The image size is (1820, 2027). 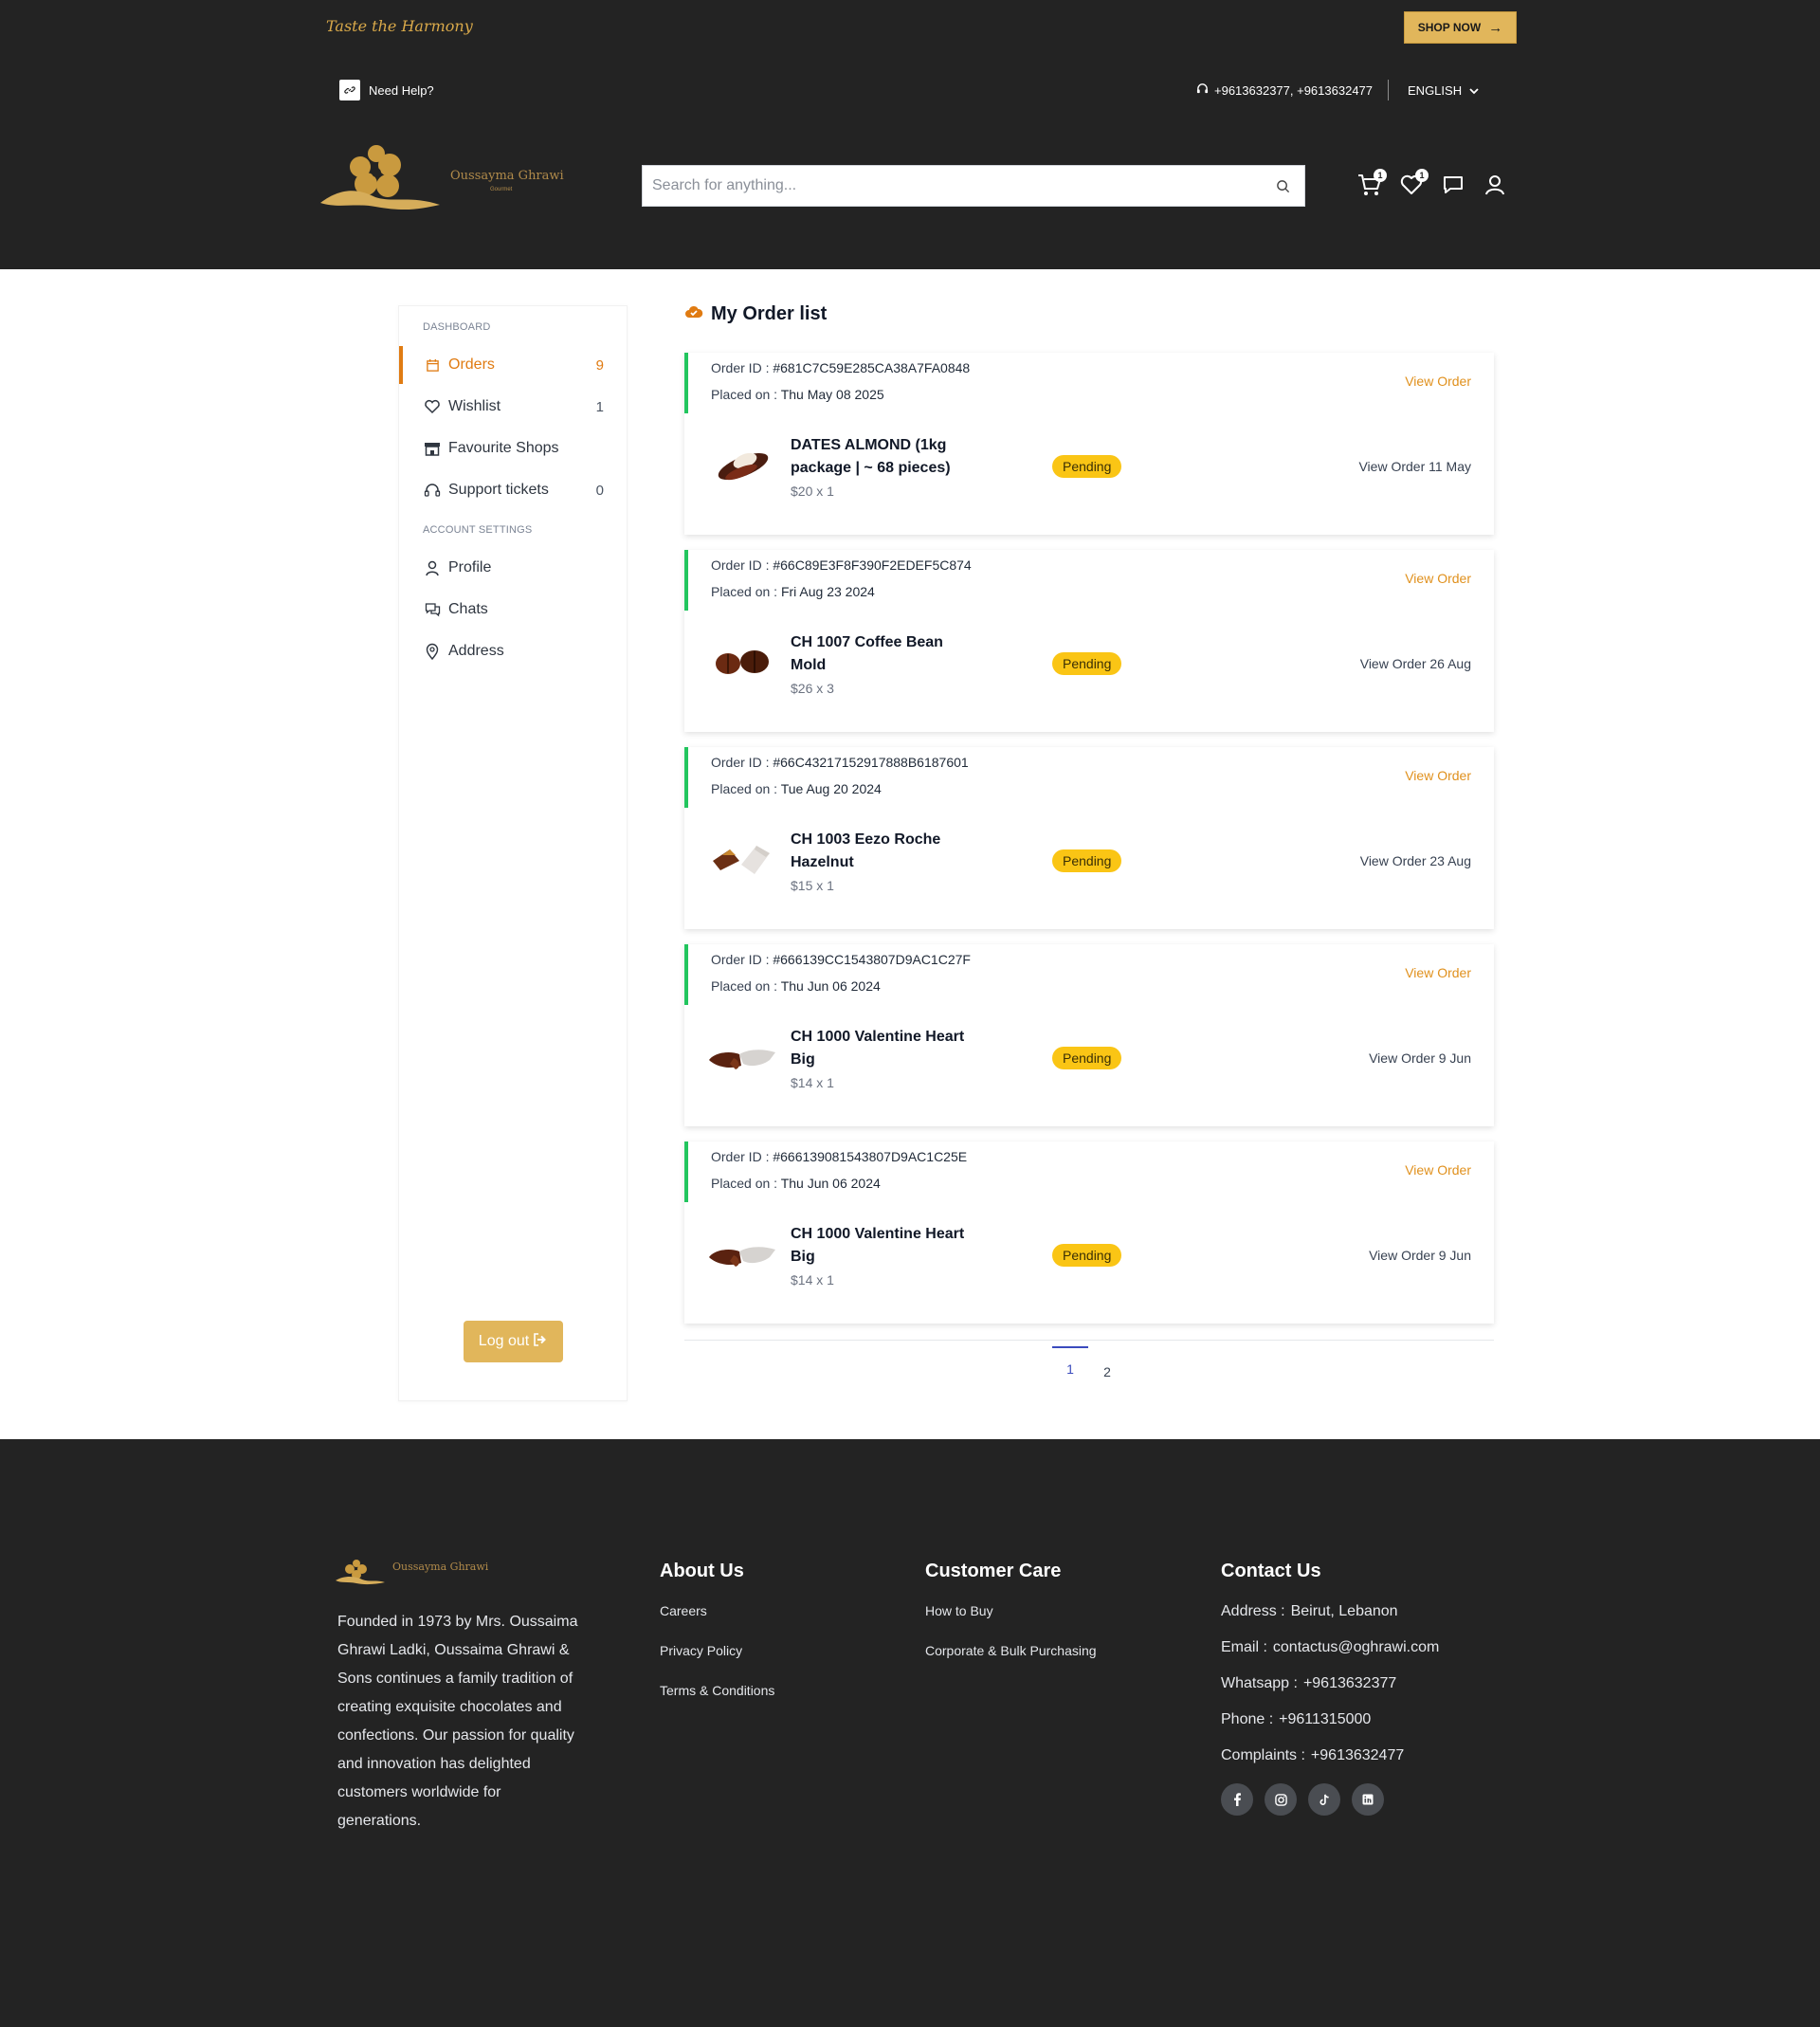 What do you see at coordinates (513, 1341) in the screenshot?
I see `logout-button: Log out` at bounding box center [513, 1341].